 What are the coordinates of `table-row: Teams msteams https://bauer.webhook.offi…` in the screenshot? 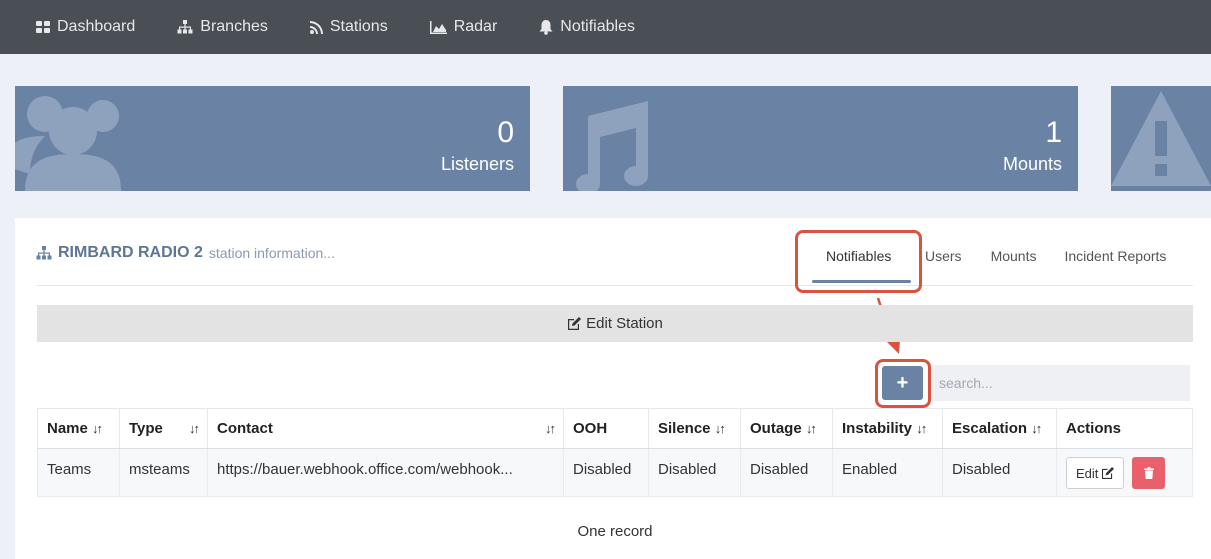 It's located at (615, 472).